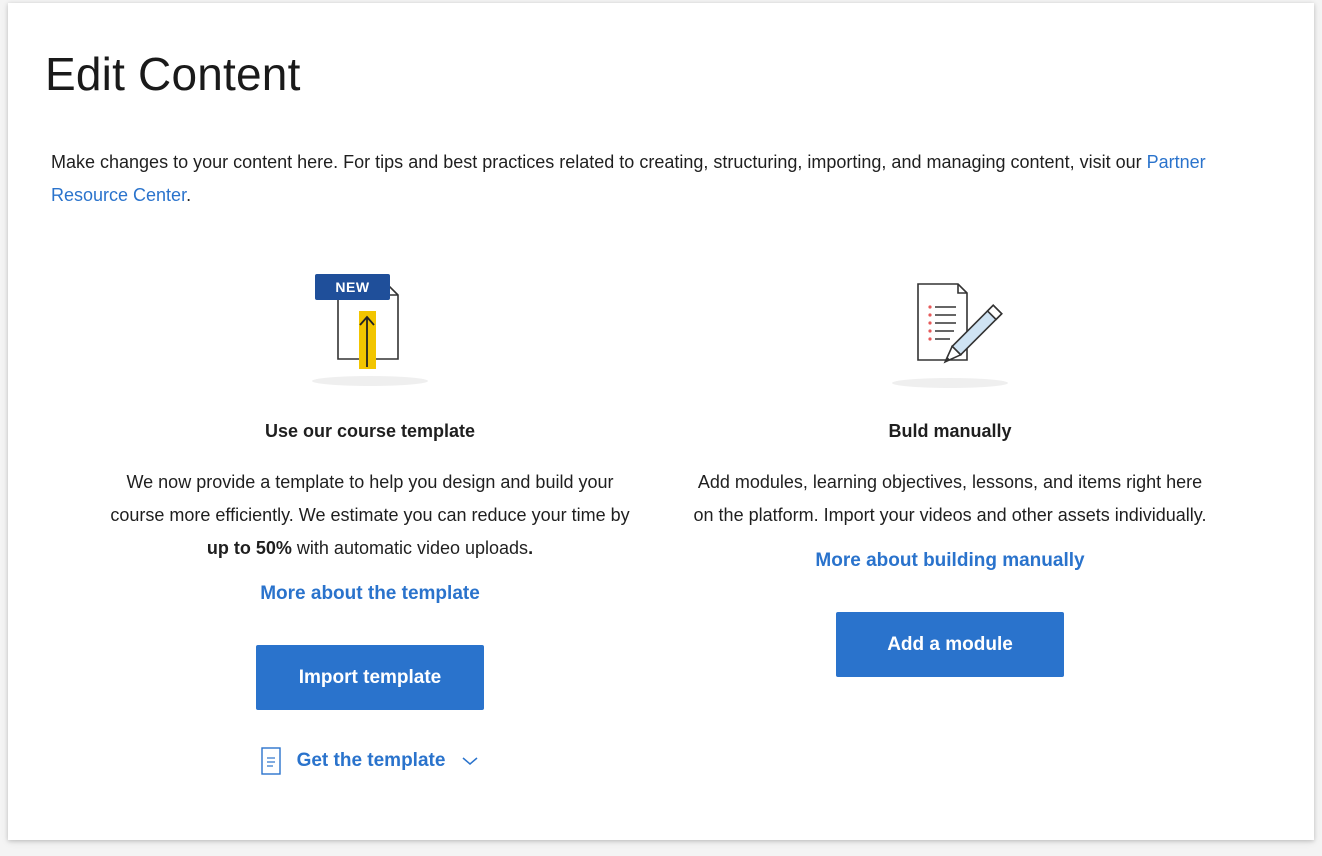  What do you see at coordinates (370, 327) in the screenshot?
I see `template-upload-illustration: NEW` at bounding box center [370, 327].